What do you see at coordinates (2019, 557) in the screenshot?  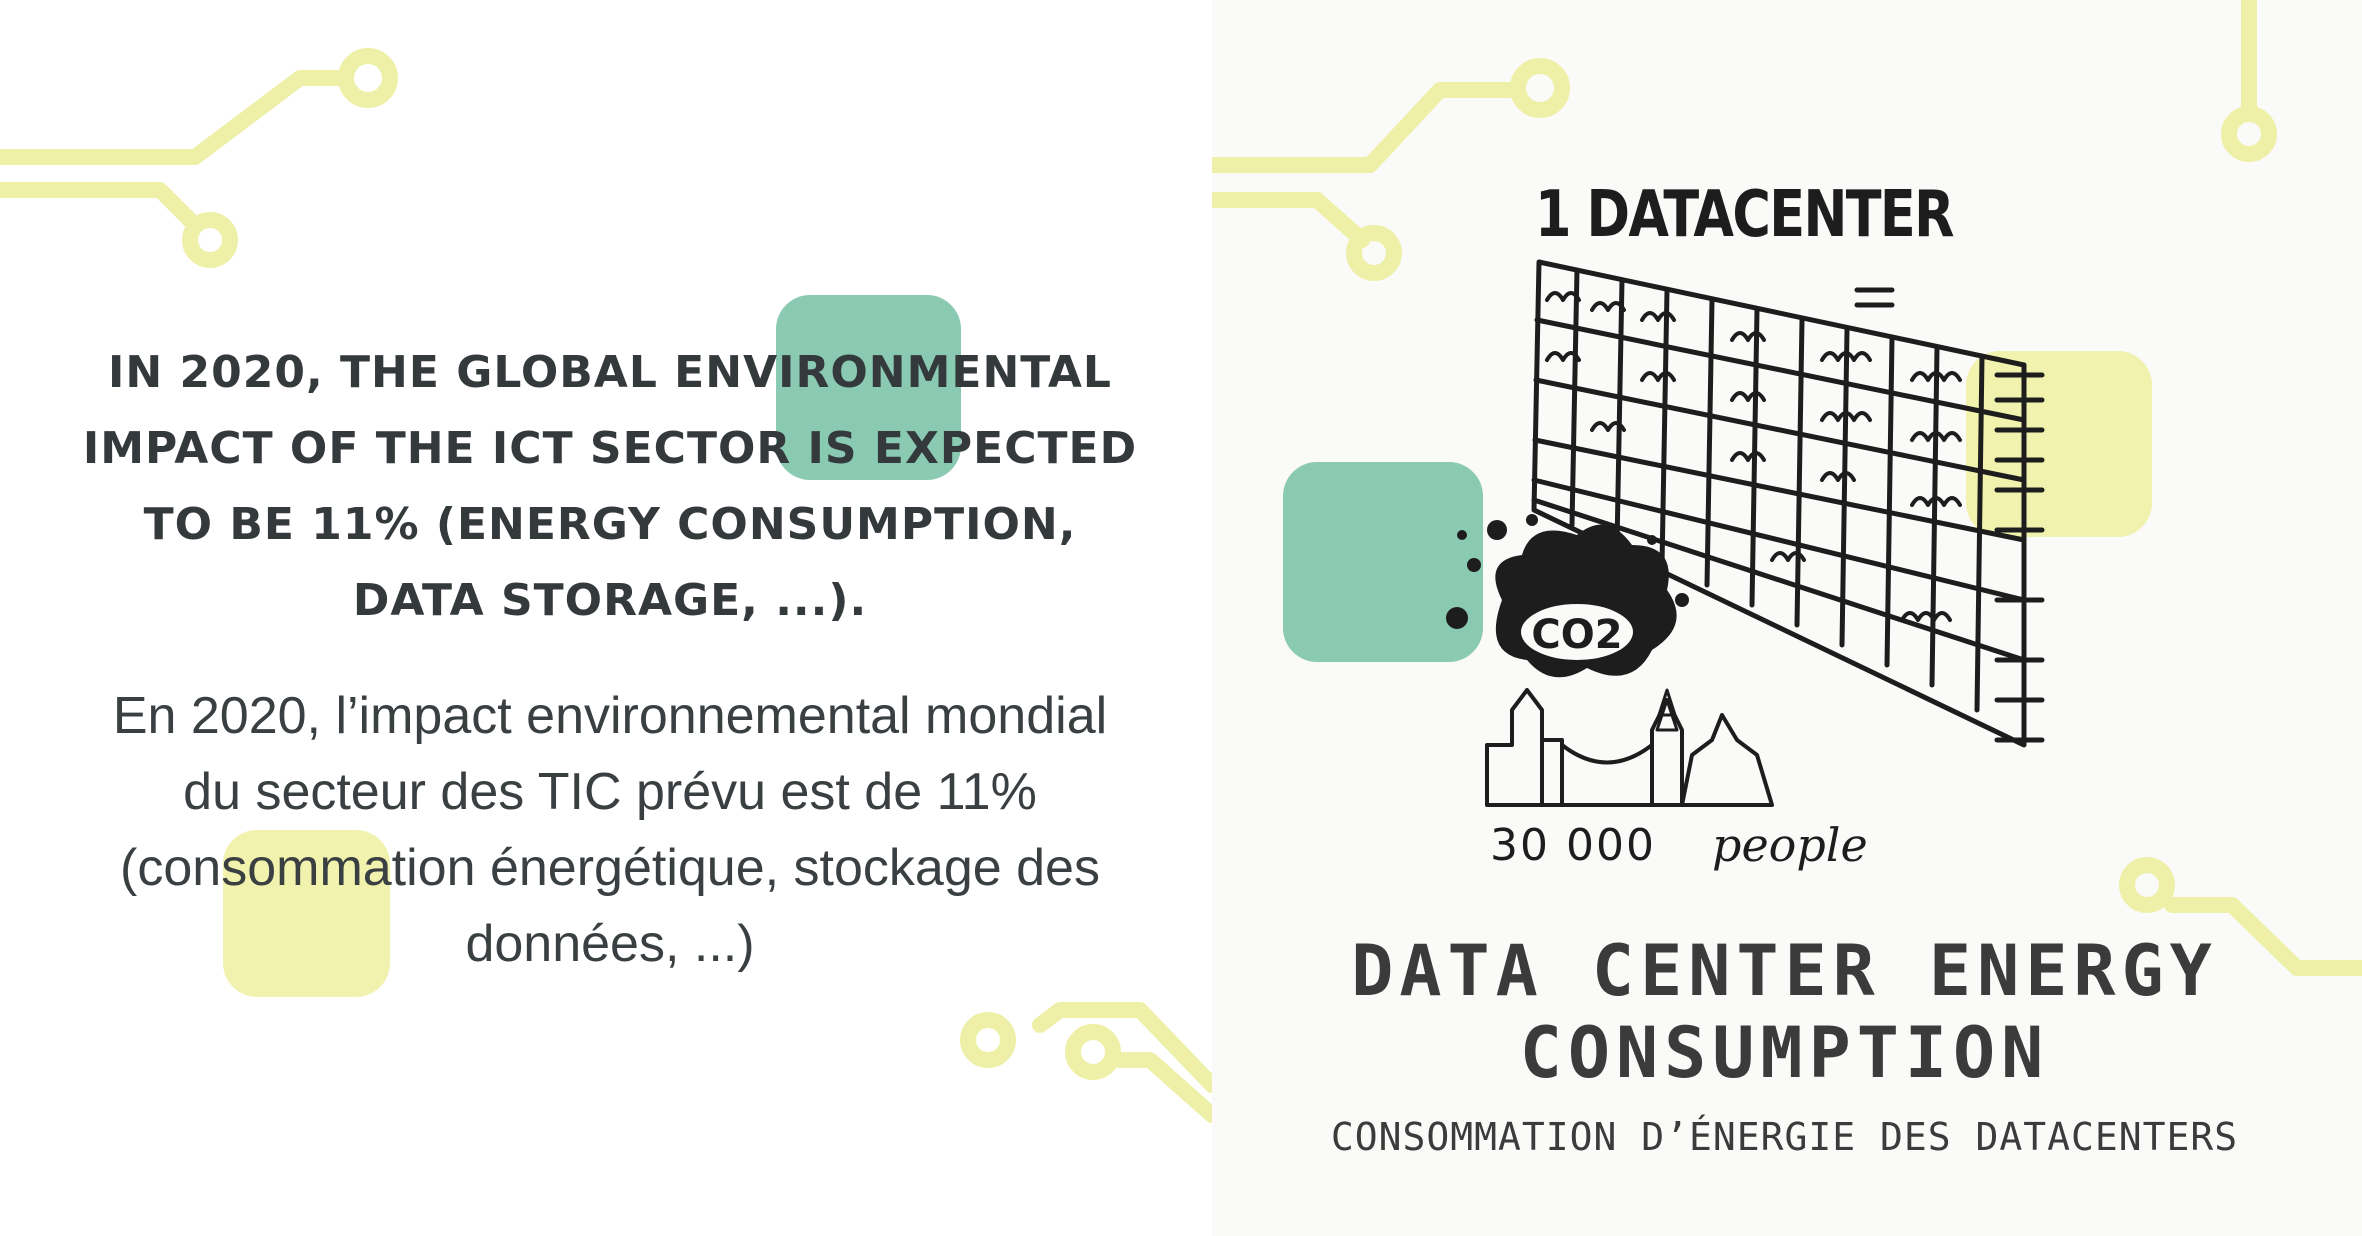 I see `building-edge-rungs` at bounding box center [2019, 557].